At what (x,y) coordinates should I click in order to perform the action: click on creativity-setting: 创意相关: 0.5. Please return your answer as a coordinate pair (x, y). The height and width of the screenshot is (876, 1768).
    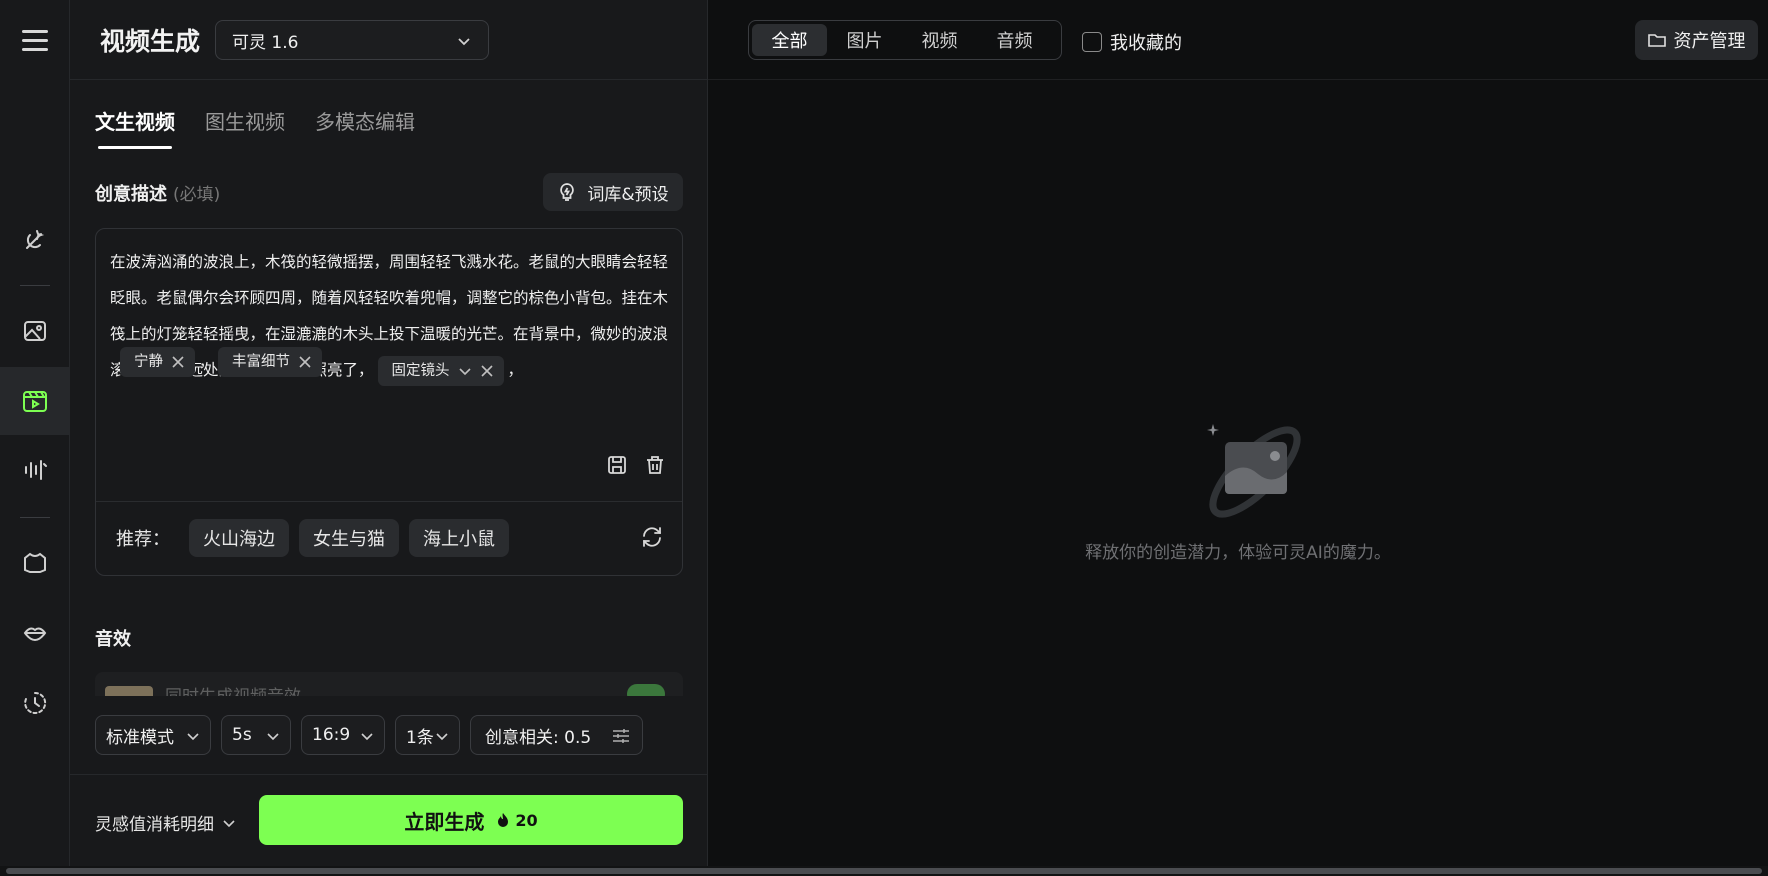
    Looking at the image, I should click on (556, 735).